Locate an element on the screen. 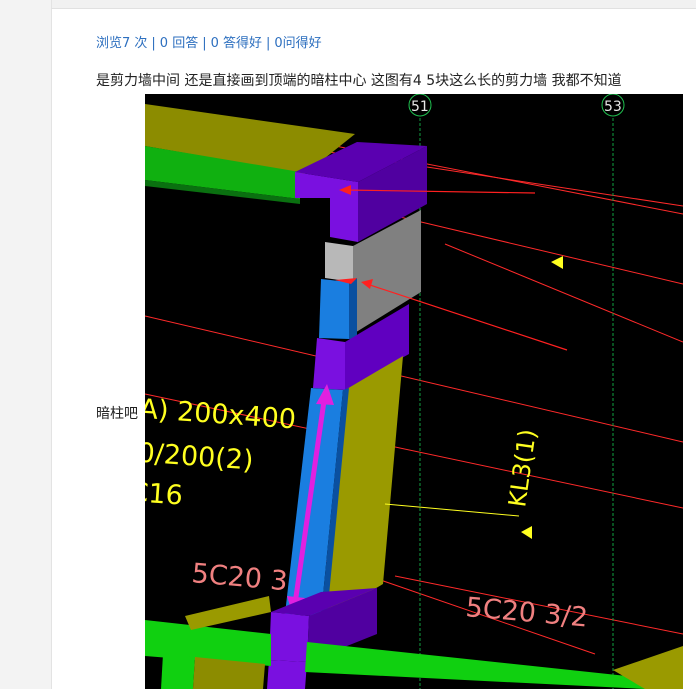 This screenshot has height=689, width=696. bottom-beam-olive-left is located at coordinates (228, 613).